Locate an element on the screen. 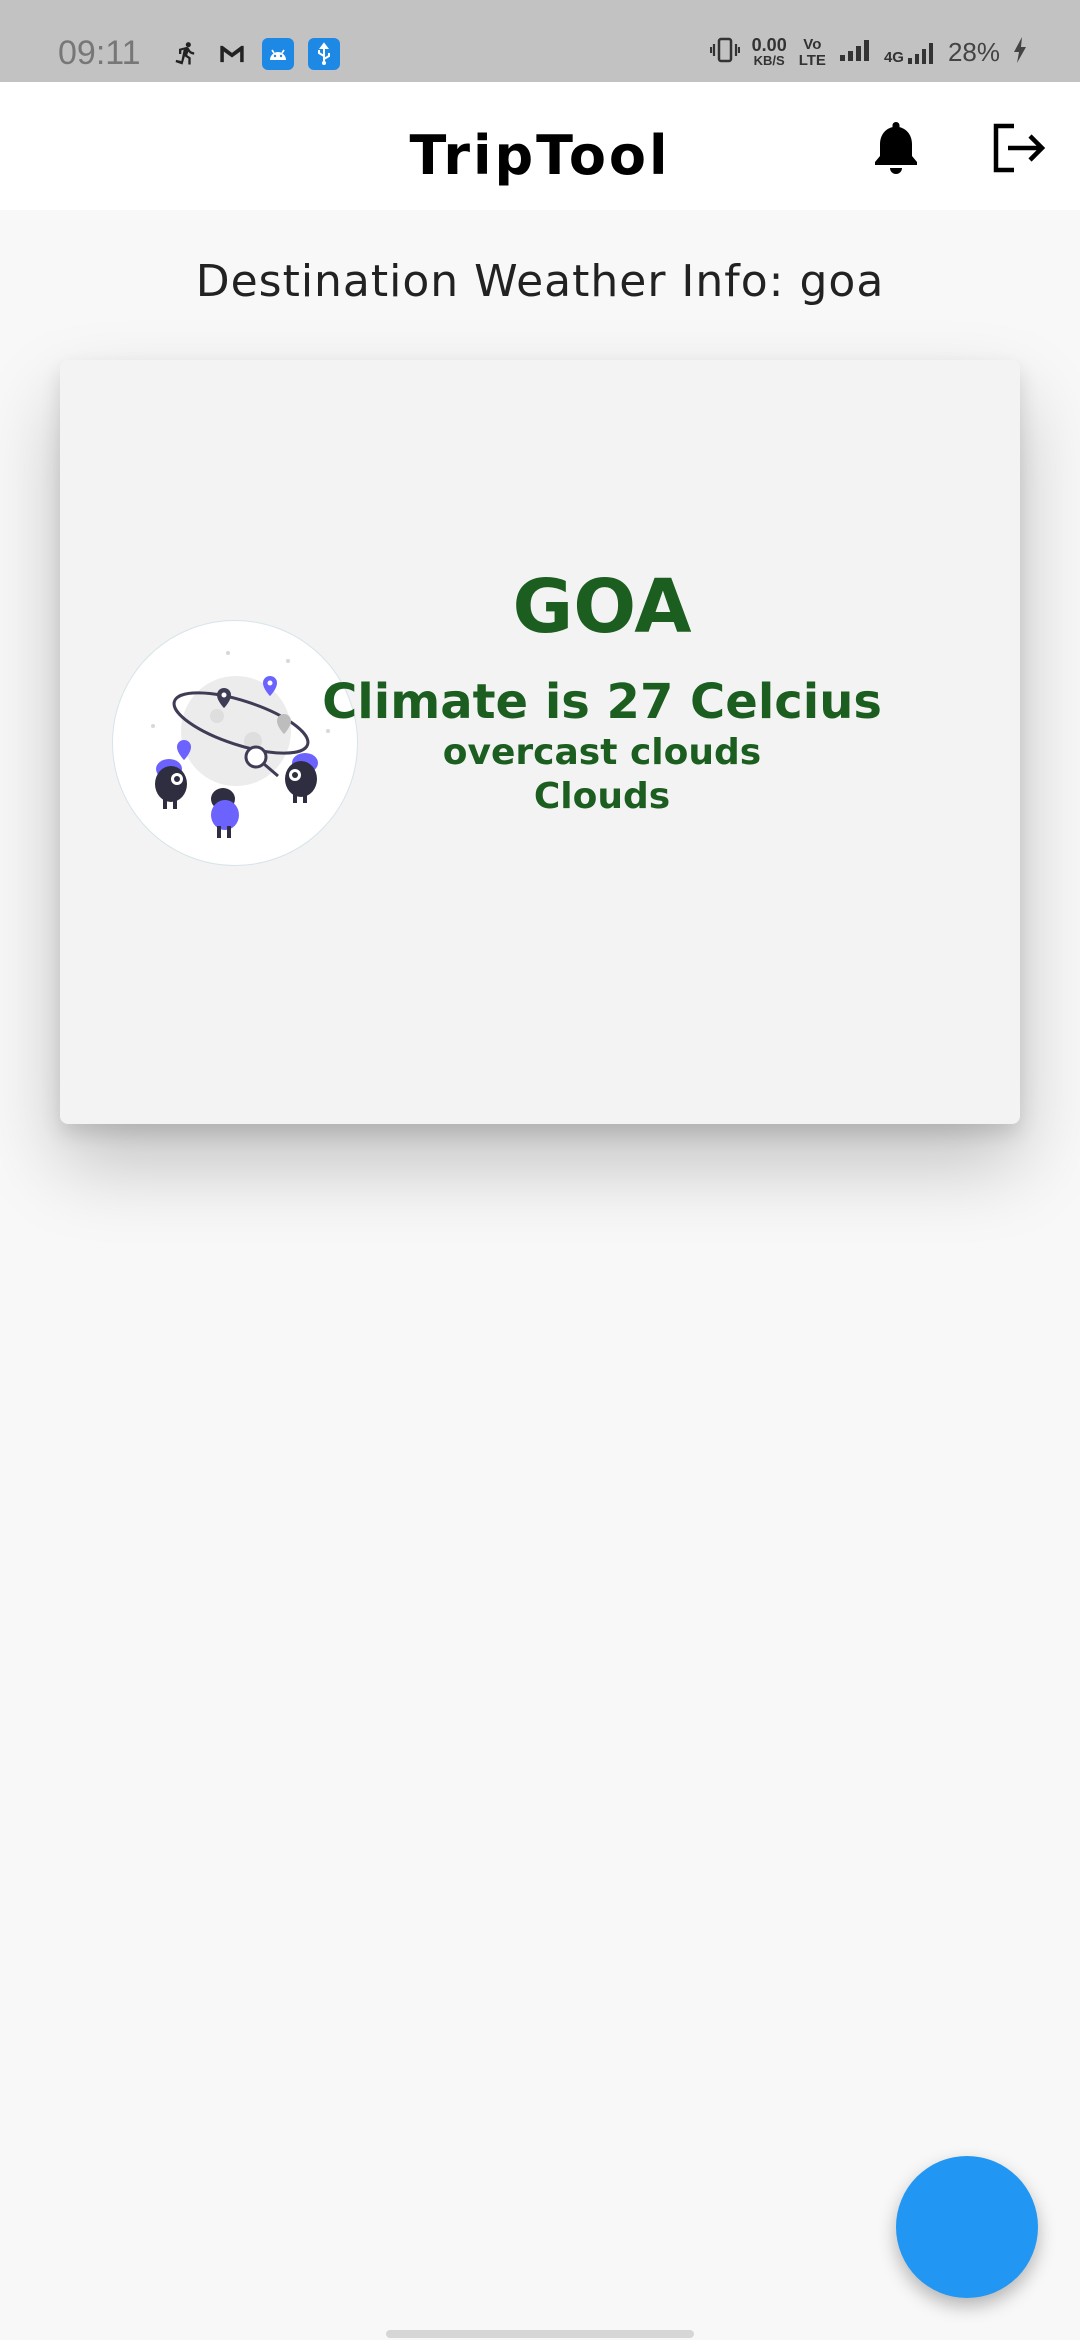 The height and width of the screenshot is (2340, 1080). running-app-icon is located at coordinates (186, 54).